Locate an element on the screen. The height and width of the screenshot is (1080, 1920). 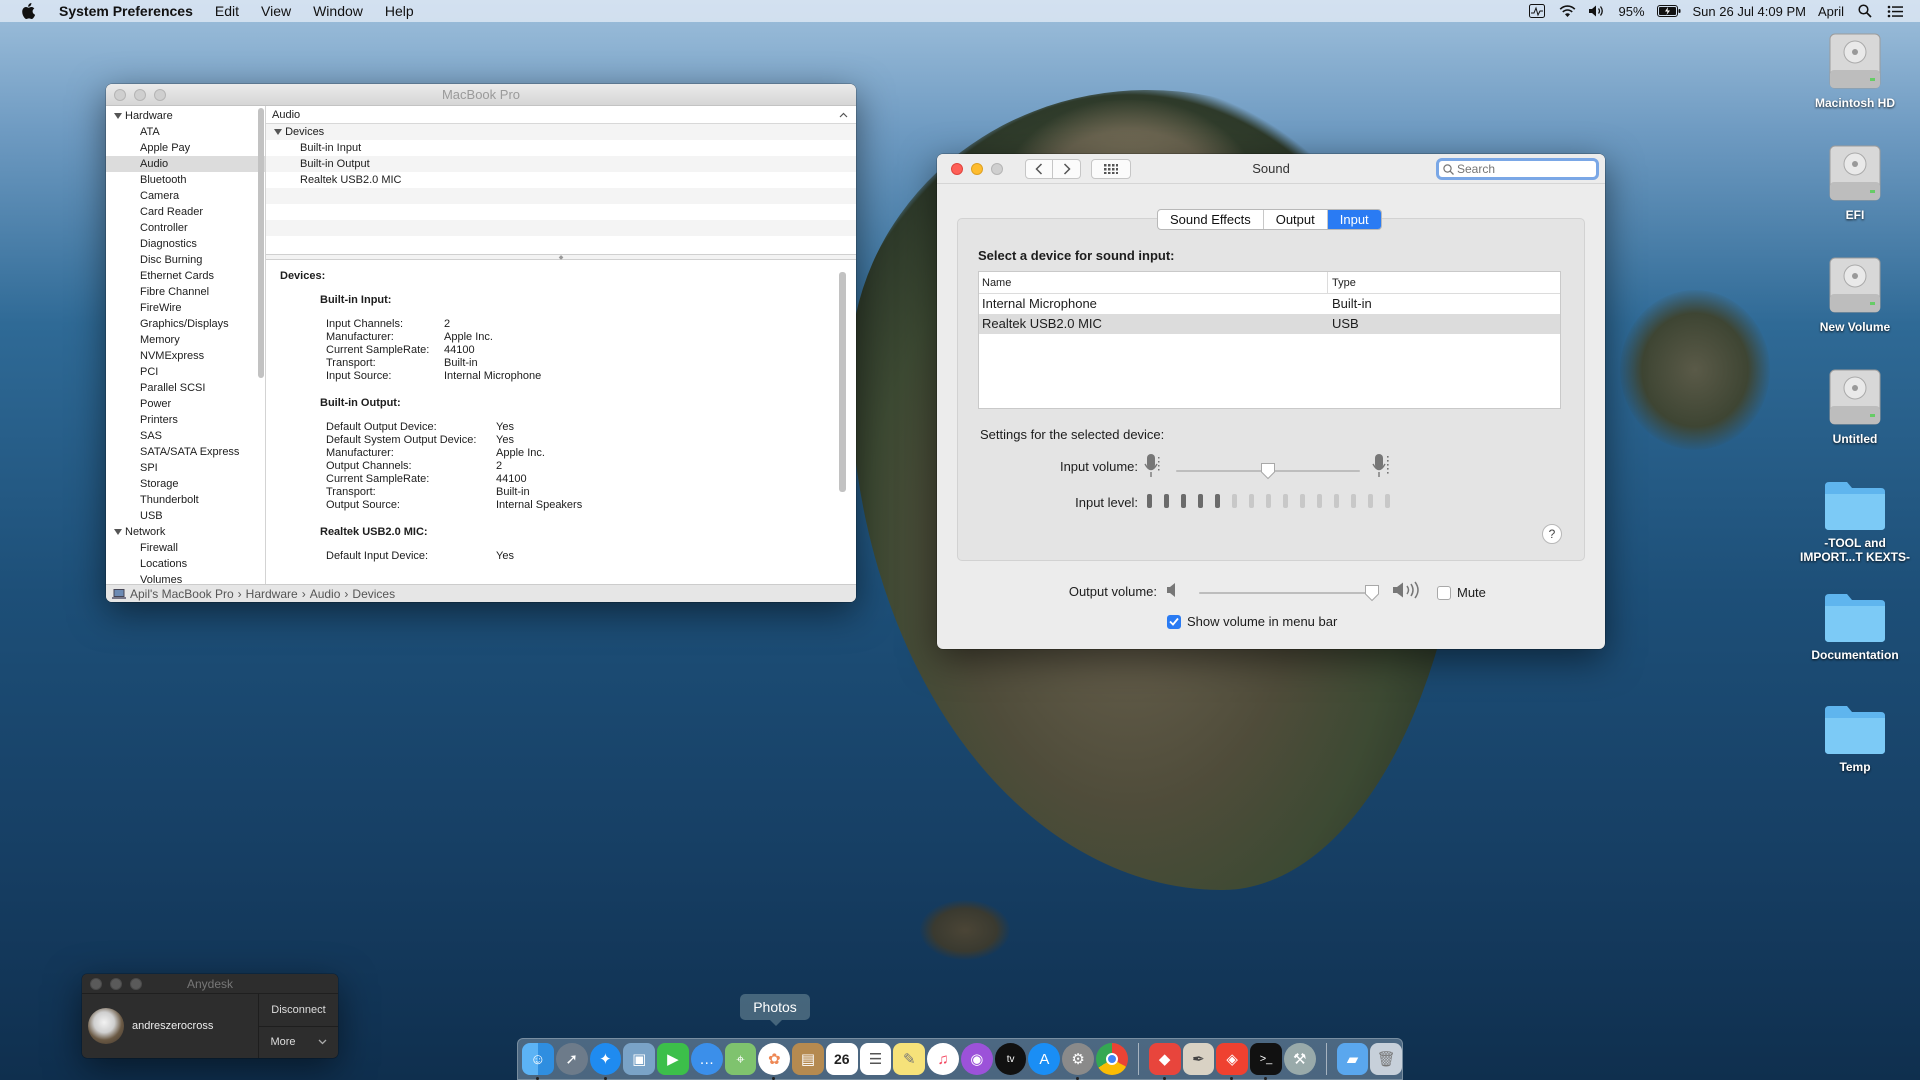
sidebar-item-ethernet-cards: Ethernet Cards is located at coordinates (185, 276).